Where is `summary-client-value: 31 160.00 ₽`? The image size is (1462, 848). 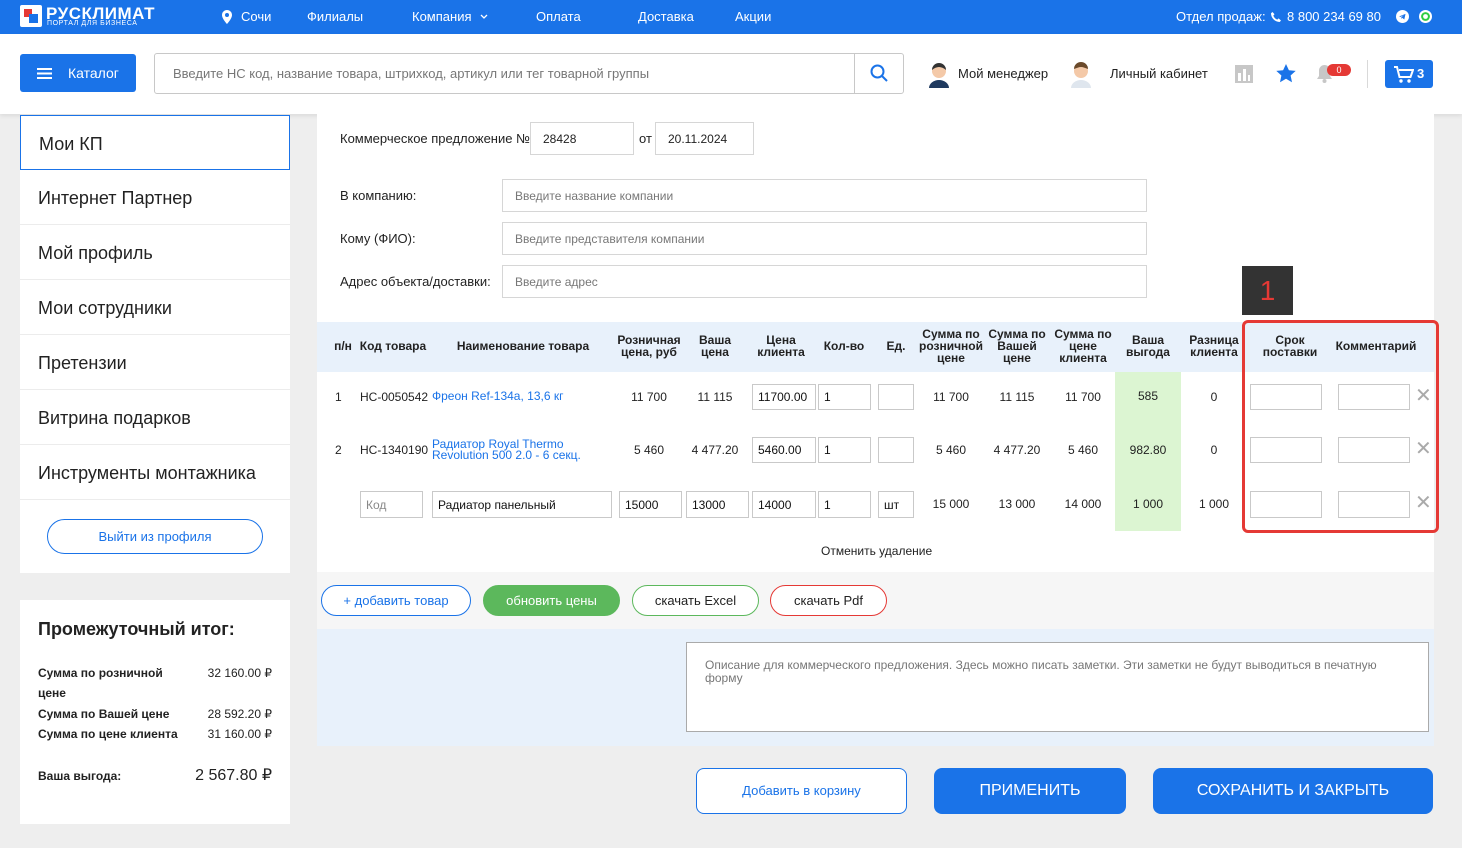 summary-client-value: 31 160.00 ₽ is located at coordinates (239, 734).